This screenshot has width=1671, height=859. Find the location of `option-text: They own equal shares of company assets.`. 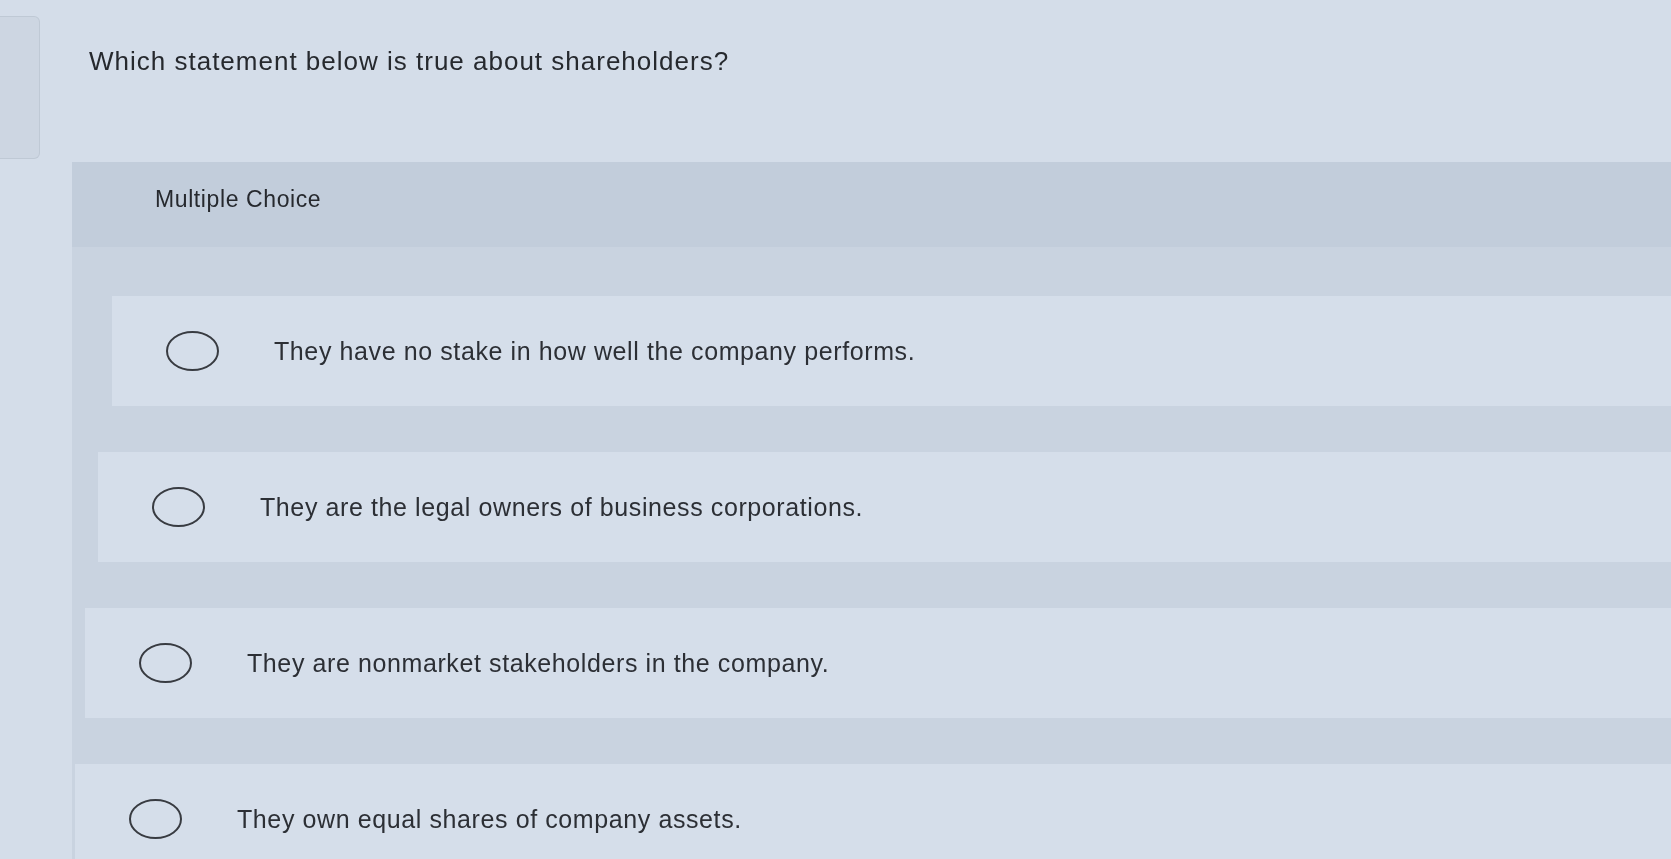

option-text: They own equal shares of company assets. is located at coordinates (489, 819).